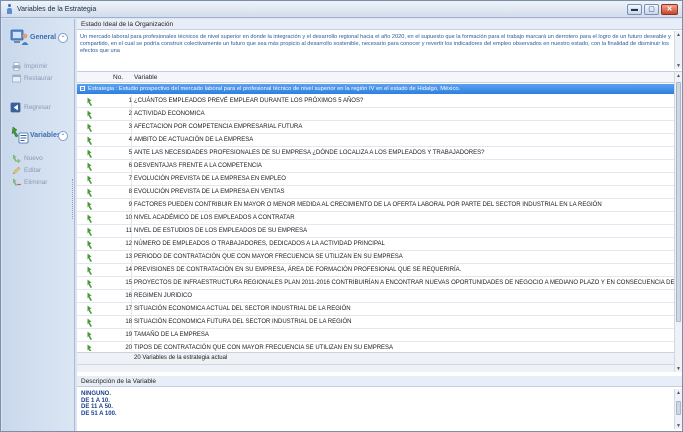 The image size is (683, 432). What do you see at coordinates (128, 309) in the screenshot?
I see `row-number: 17` at bounding box center [128, 309].